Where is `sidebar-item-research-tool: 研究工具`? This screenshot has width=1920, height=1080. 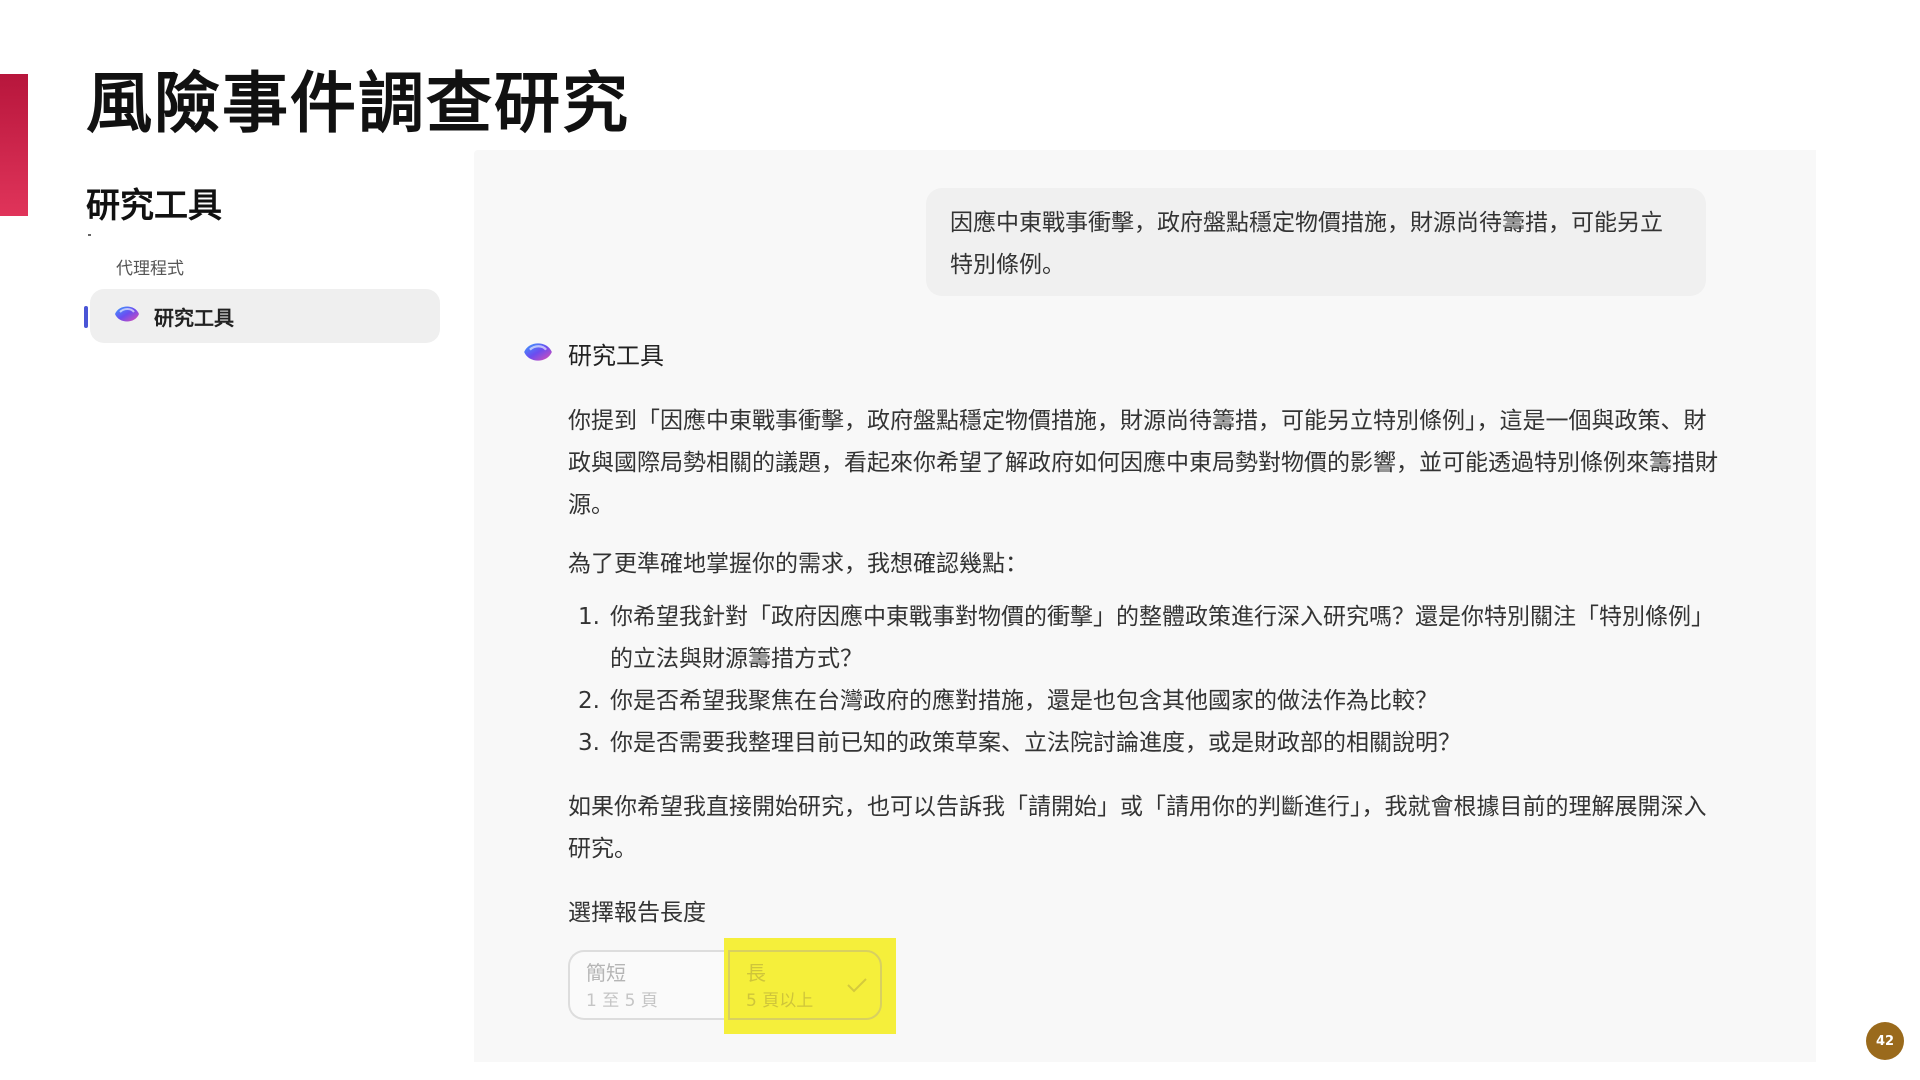
sidebar-item-research-tool: 研究工具 is located at coordinates (265, 316).